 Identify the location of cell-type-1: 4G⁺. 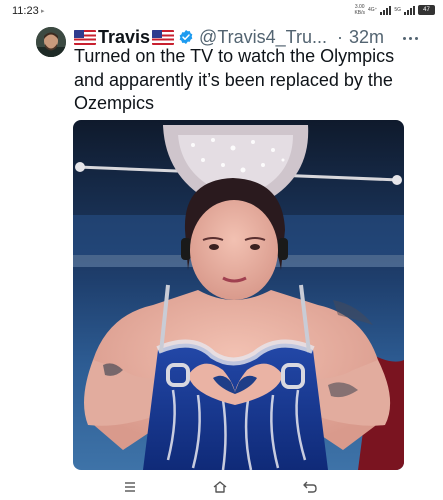
(373, 10).